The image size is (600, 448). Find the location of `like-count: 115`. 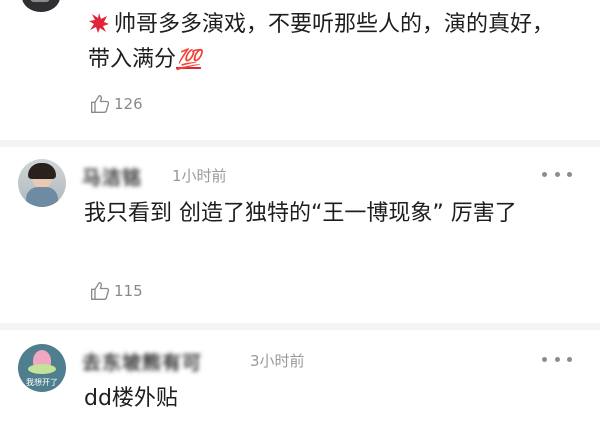

like-count: 115 is located at coordinates (128, 291).